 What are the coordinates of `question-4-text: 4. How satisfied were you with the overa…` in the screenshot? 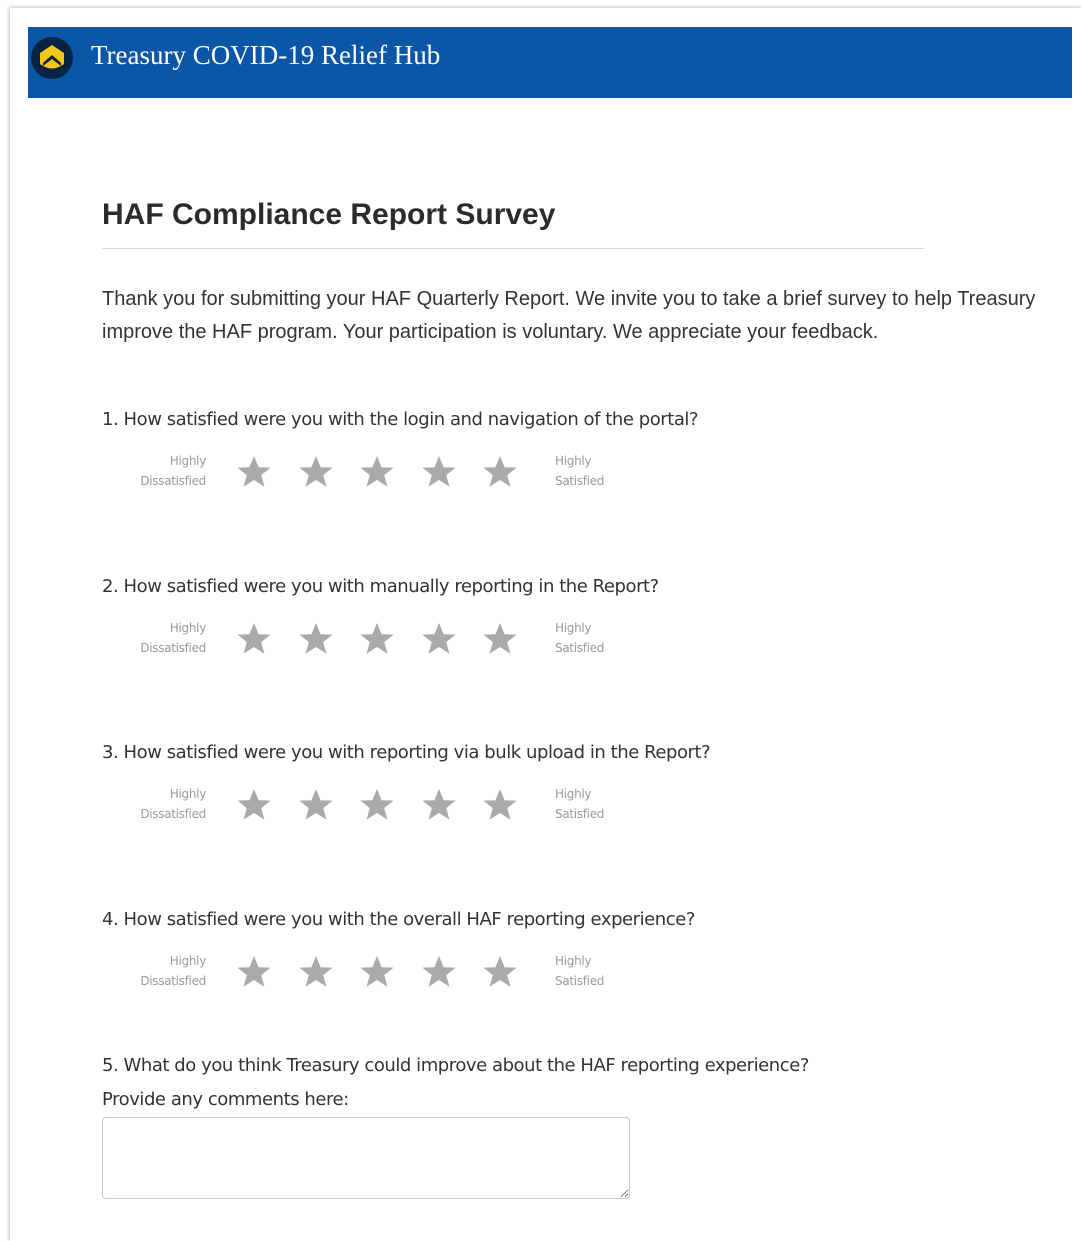 It's located at (398, 919).